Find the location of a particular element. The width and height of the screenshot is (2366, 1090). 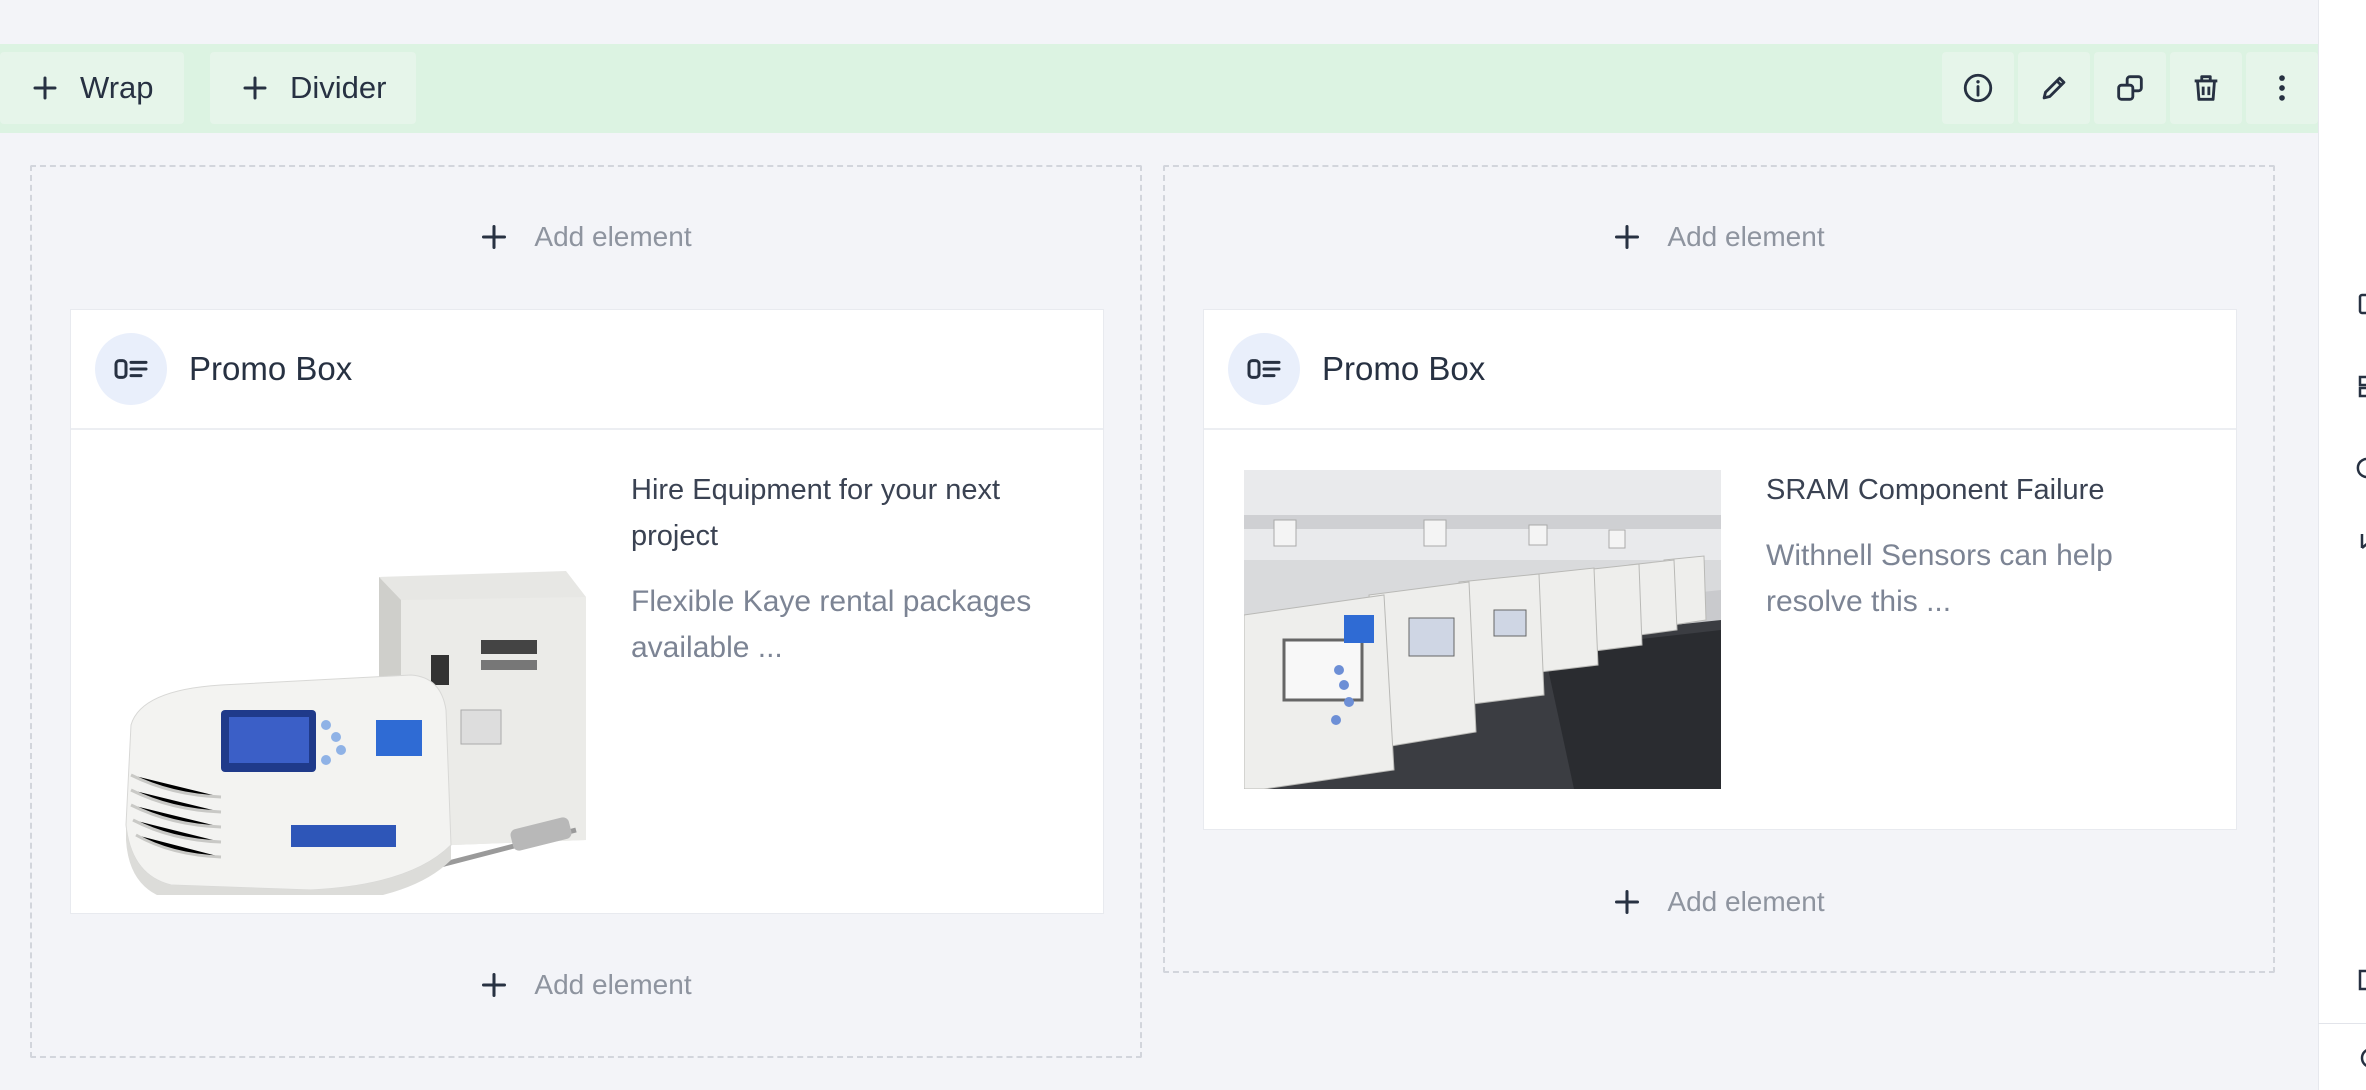

trash-icon is located at coordinates (2206, 88).